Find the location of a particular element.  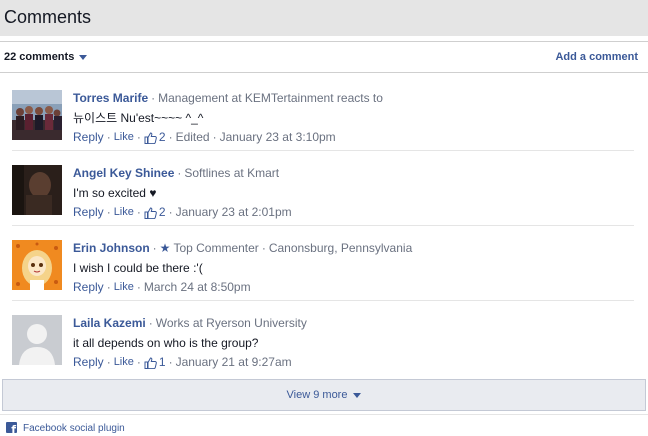

comment-timestamp: January 21 at 9:27am is located at coordinates (234, 362).